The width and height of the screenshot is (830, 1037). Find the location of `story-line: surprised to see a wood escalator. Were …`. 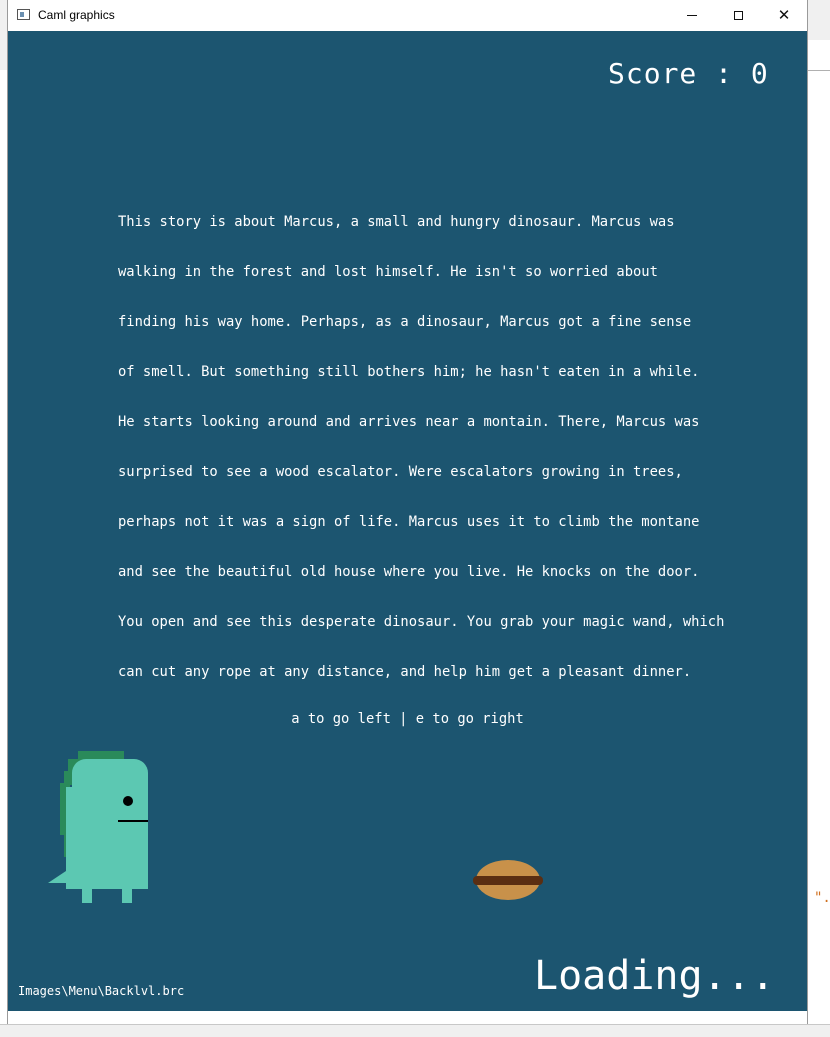

story-line: surprised to see a wood escalator. Were … is located at coordinates (400, 472).